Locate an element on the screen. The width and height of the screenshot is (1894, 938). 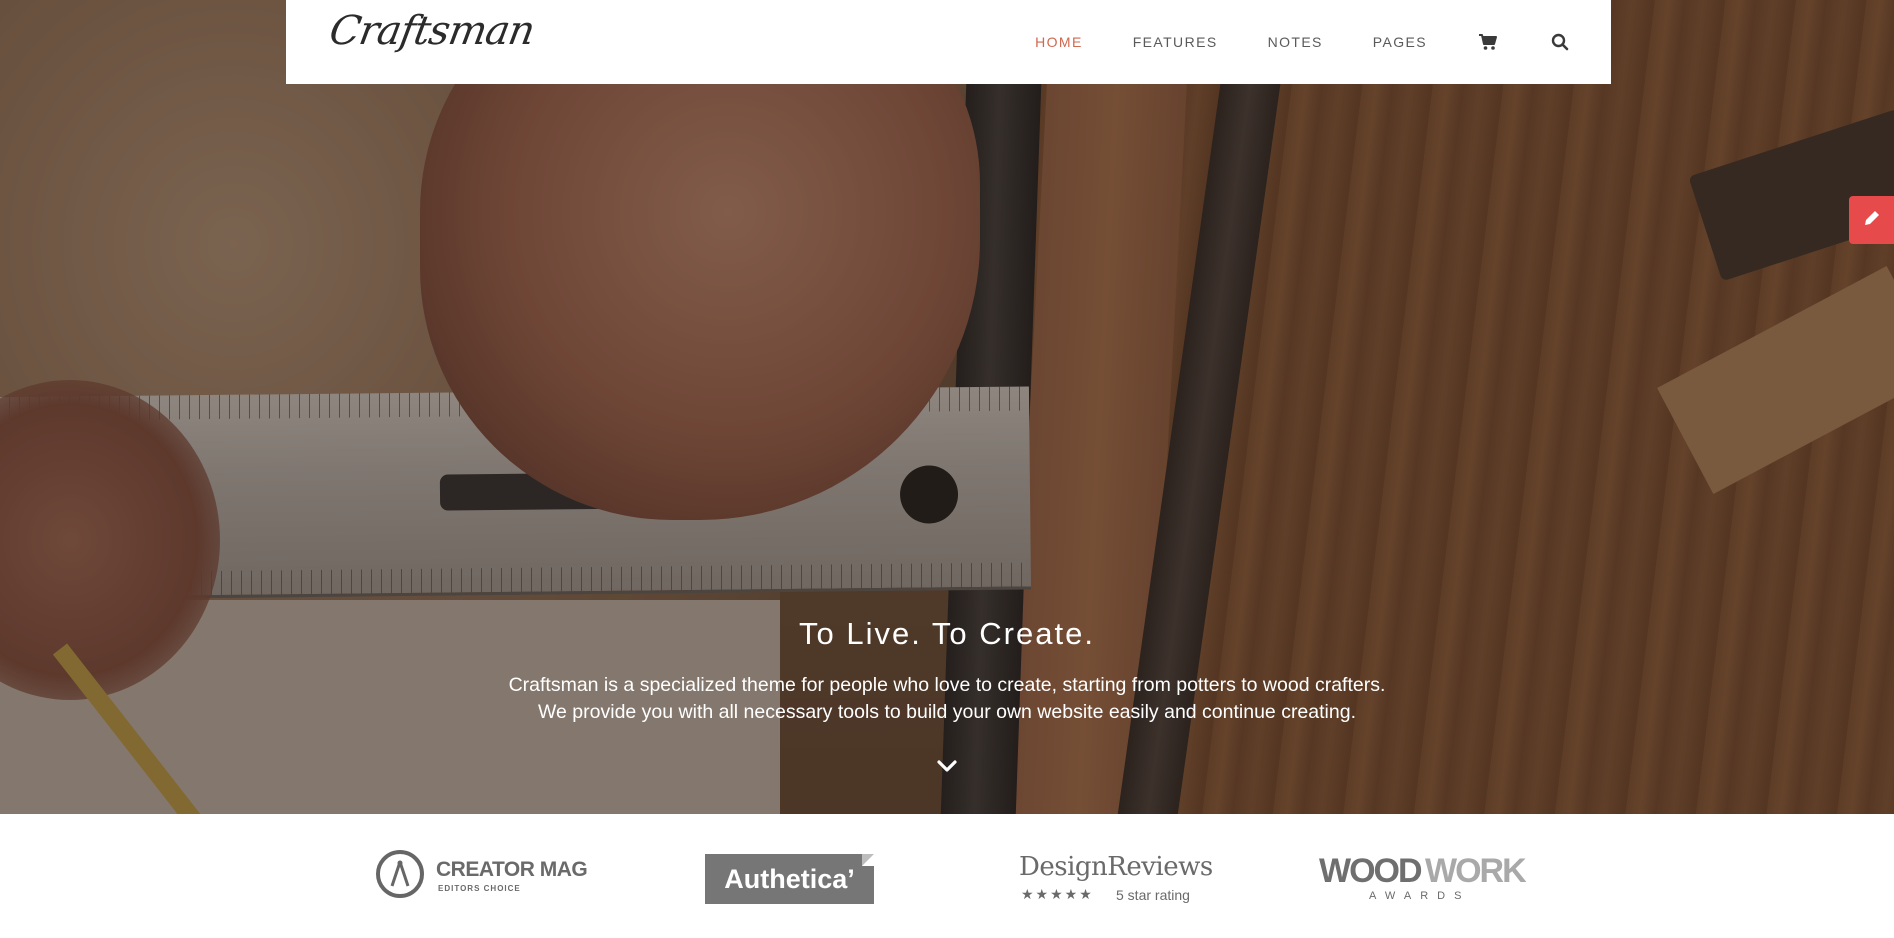
woodwork-awards-text: AWARDS is located at coordinates (1420, 896).